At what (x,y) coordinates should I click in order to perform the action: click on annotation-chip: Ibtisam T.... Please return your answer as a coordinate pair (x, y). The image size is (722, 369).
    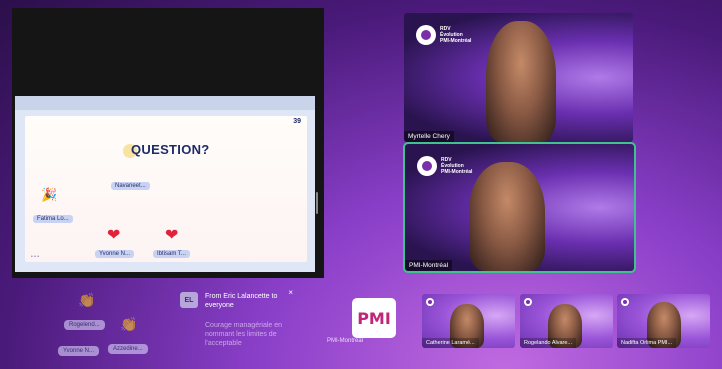
    Looking at the image, I should click on (171, 254).